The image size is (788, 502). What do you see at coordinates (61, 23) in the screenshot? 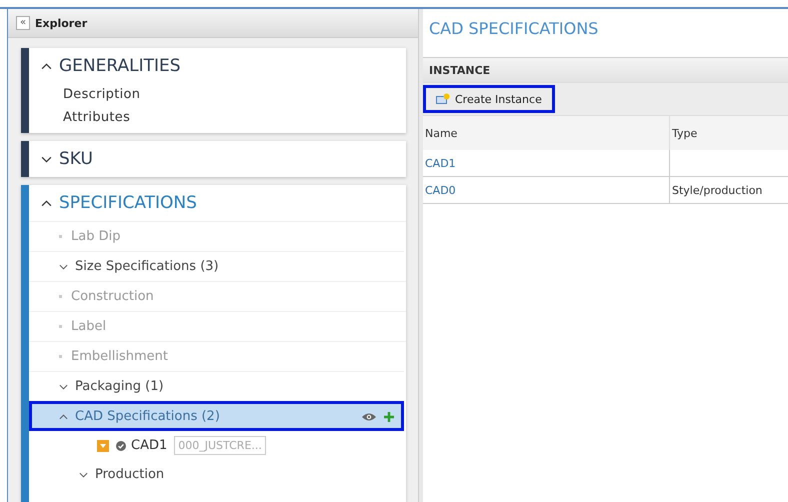
I see `explorer-title: Explorer` at bounding box center [61, 23].